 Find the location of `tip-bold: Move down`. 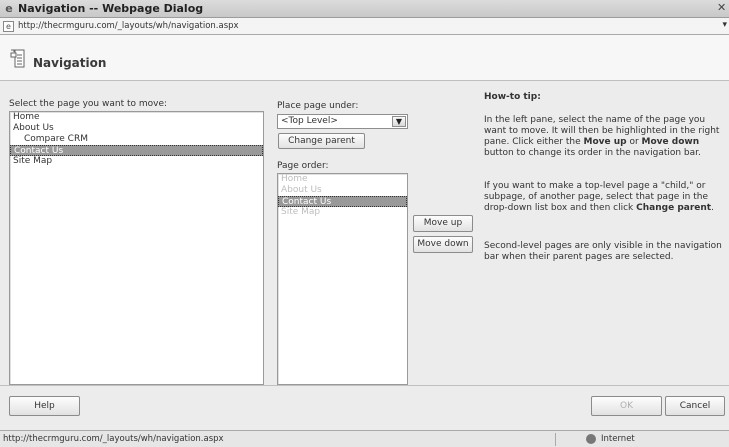

tip-bold: Move down is located at coordinates (670, 142).